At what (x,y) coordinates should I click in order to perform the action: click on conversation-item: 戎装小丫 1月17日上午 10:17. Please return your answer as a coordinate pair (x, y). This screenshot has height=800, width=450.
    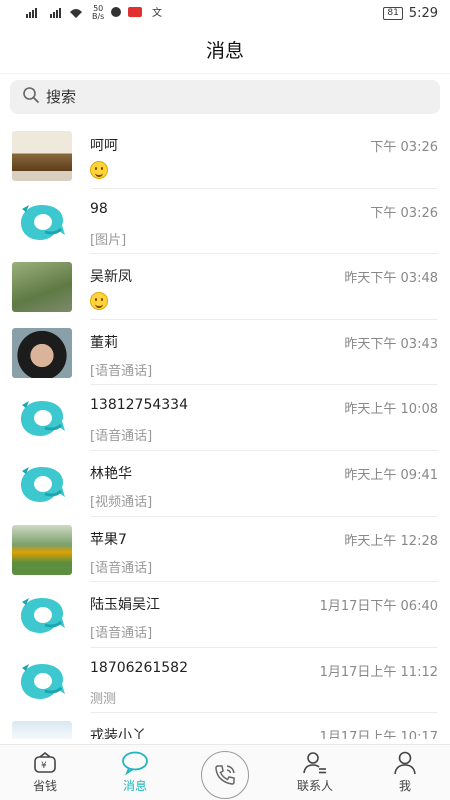
    Looking at the image, I should click on (225, 726).